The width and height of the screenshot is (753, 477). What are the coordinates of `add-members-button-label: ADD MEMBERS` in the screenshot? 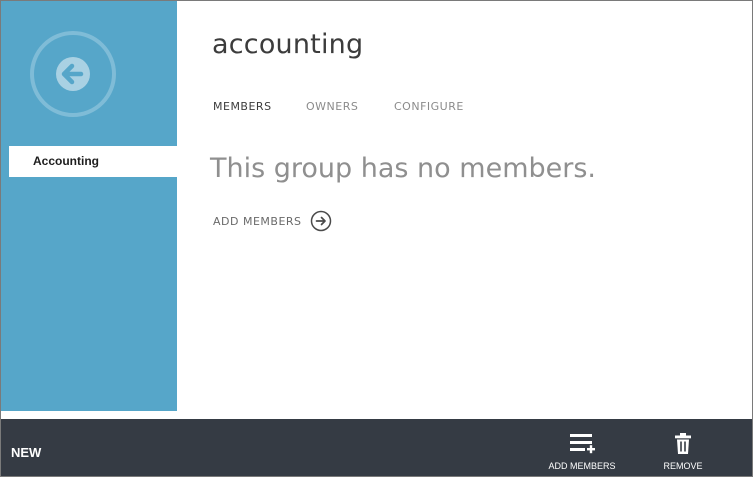 It's located at (582, 466).